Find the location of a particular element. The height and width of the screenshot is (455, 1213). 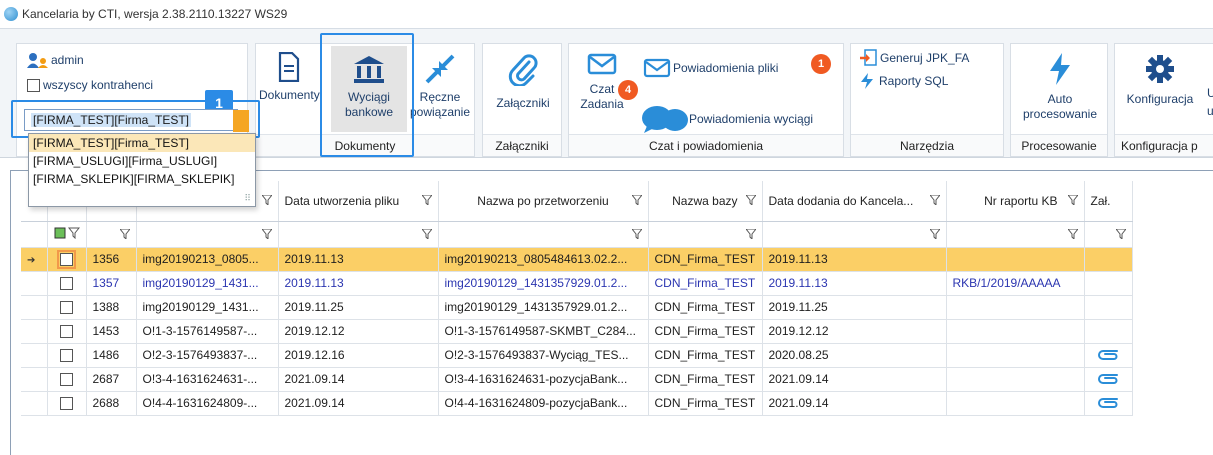

user-button: admin is located at coordinates (55, 60).